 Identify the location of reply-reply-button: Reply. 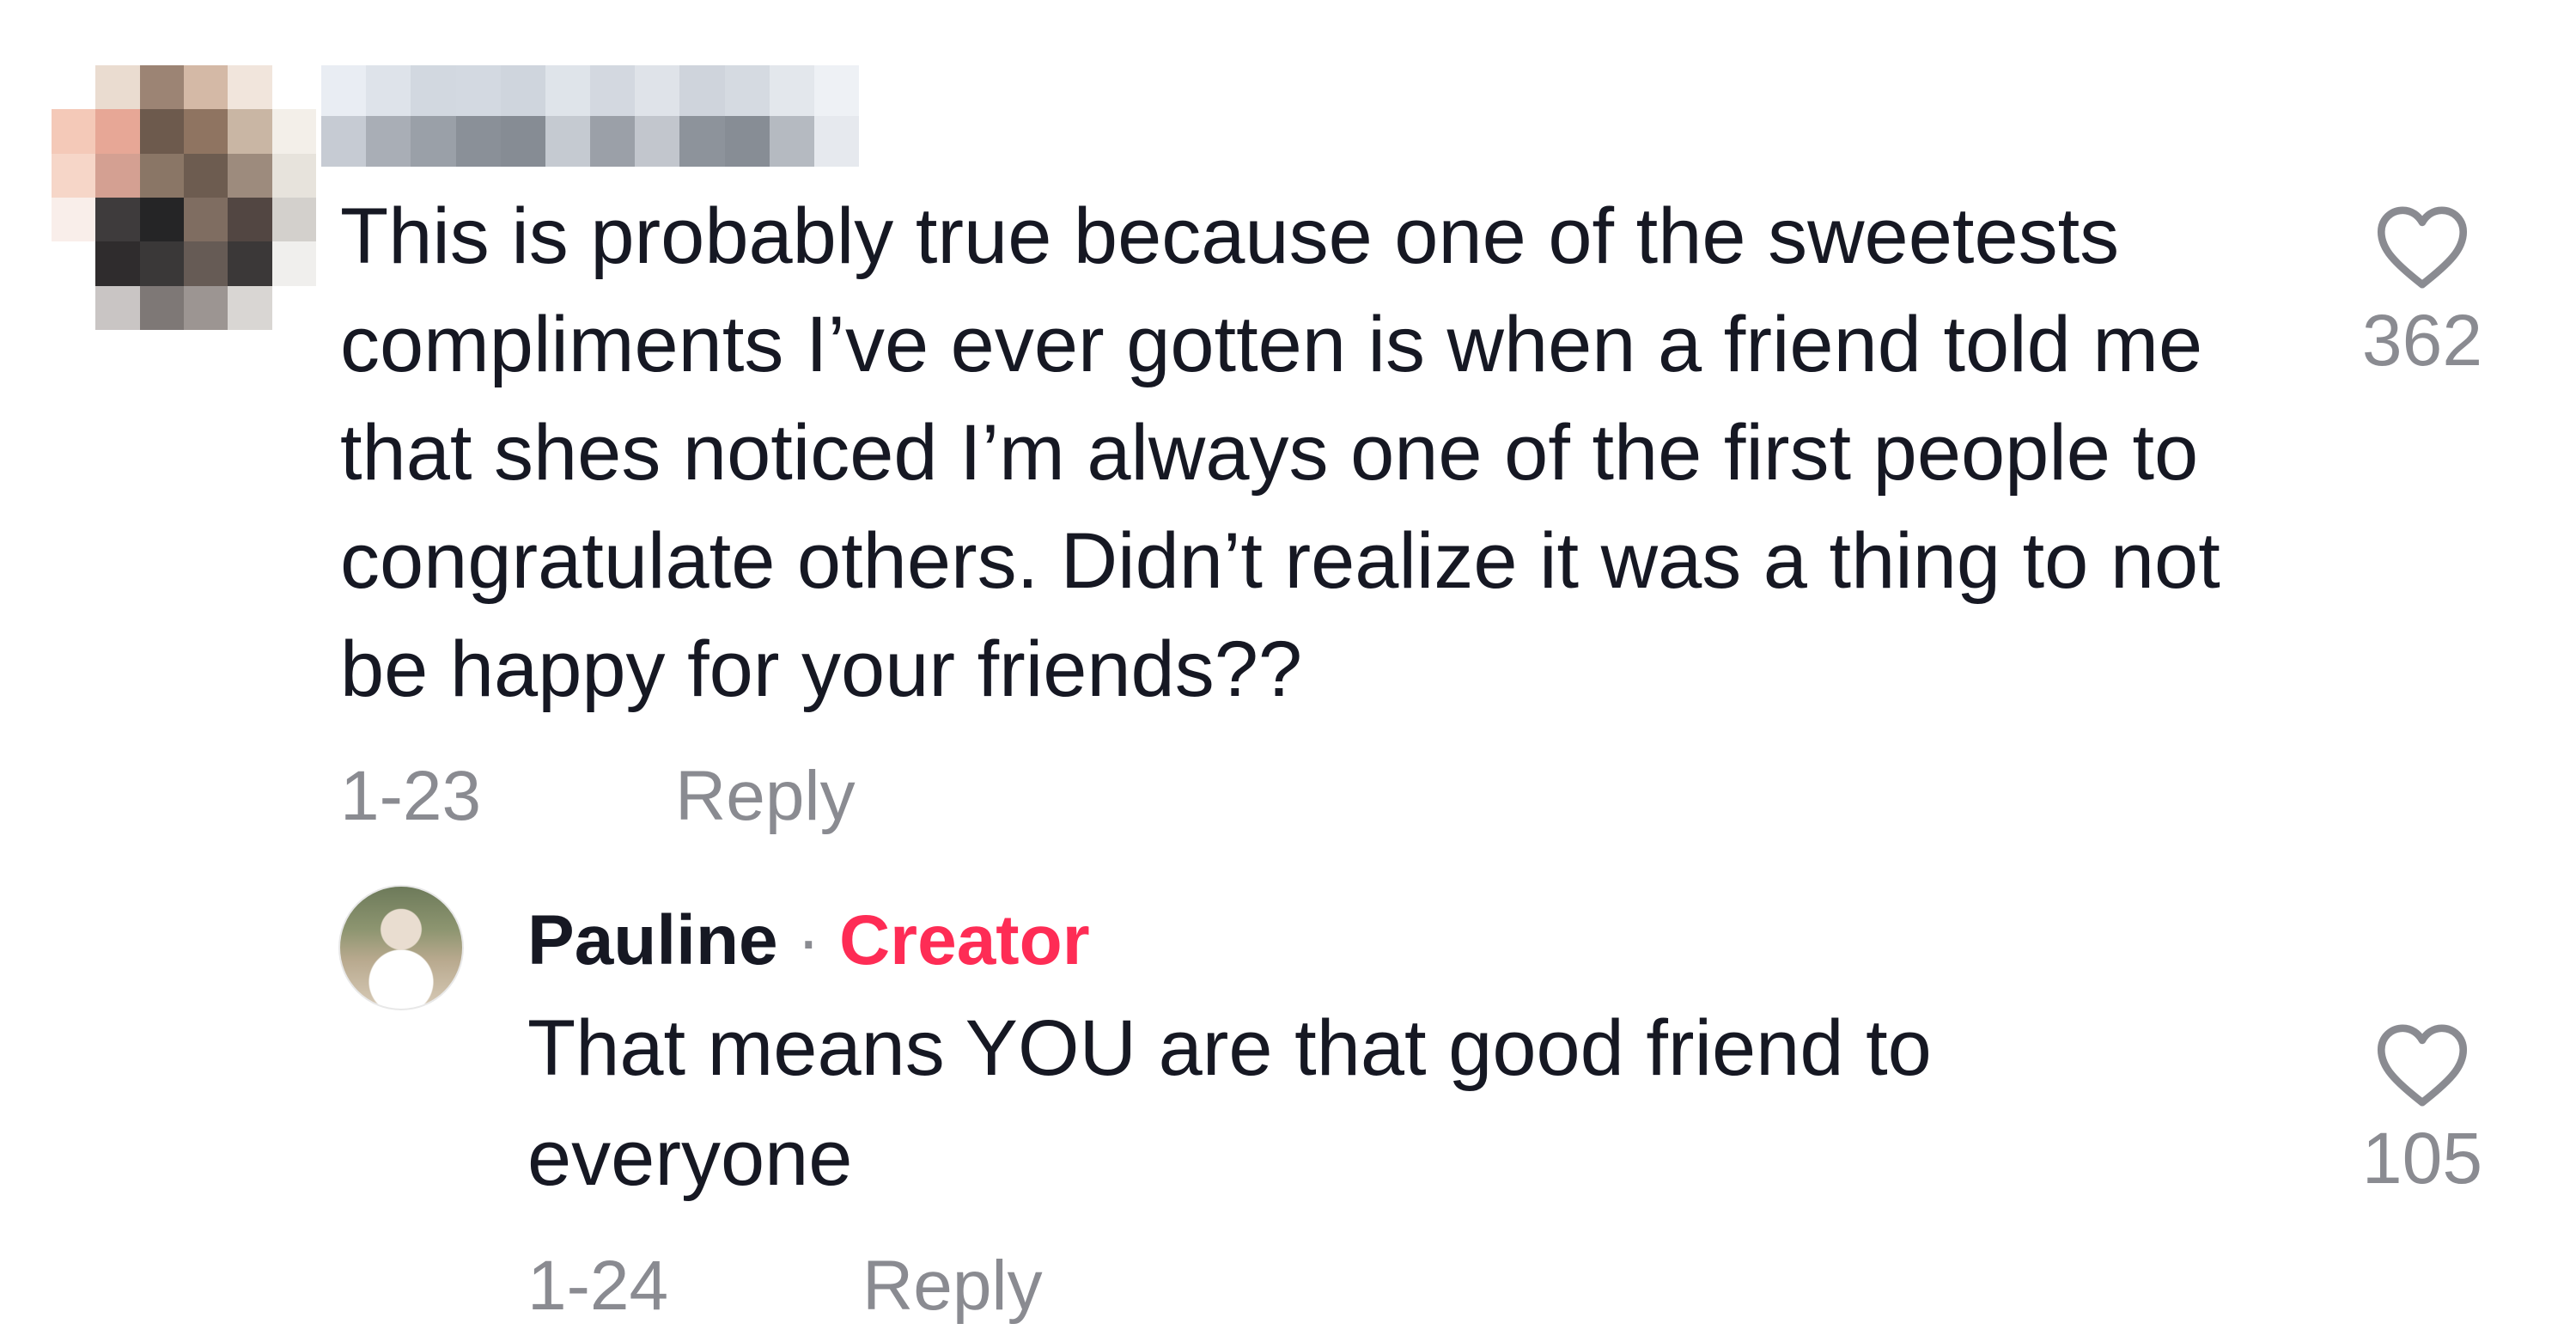
(952, 1286).